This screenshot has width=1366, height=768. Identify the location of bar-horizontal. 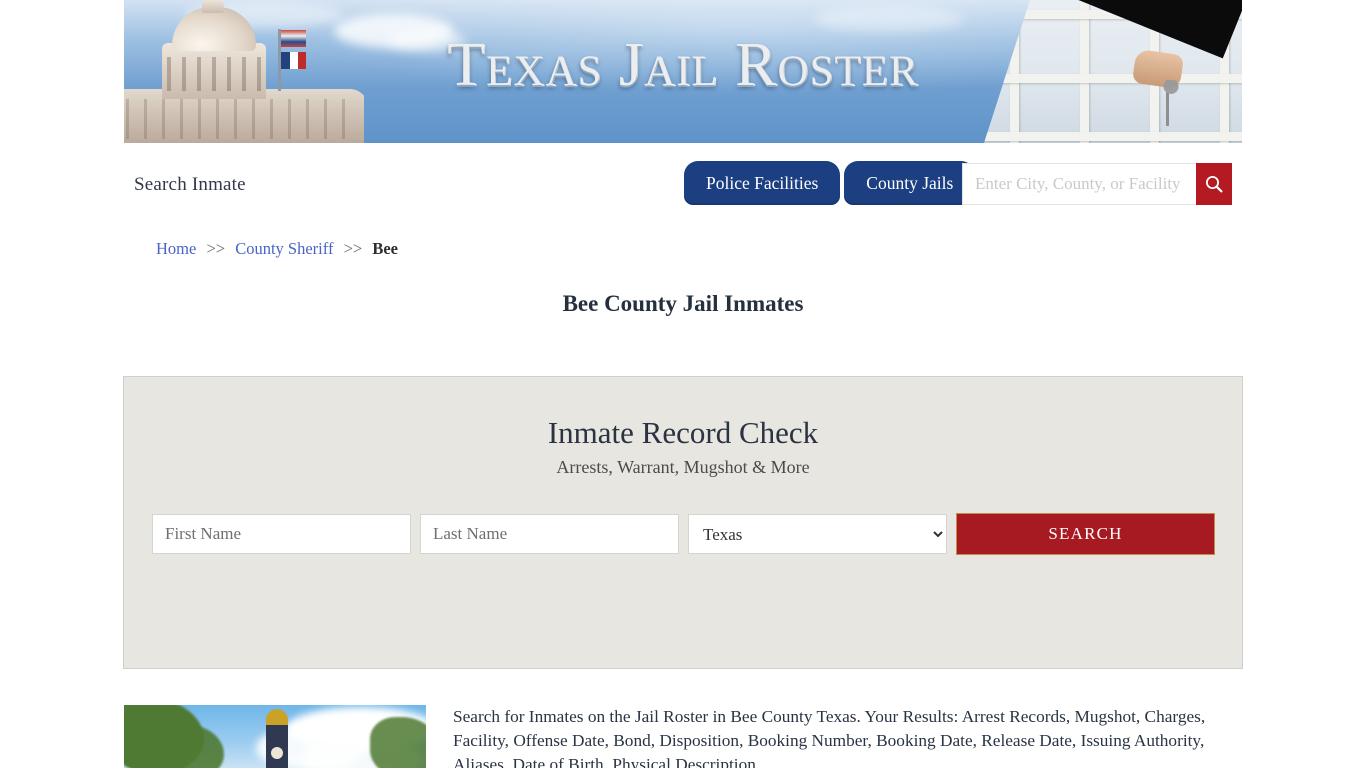
(1113, 136).